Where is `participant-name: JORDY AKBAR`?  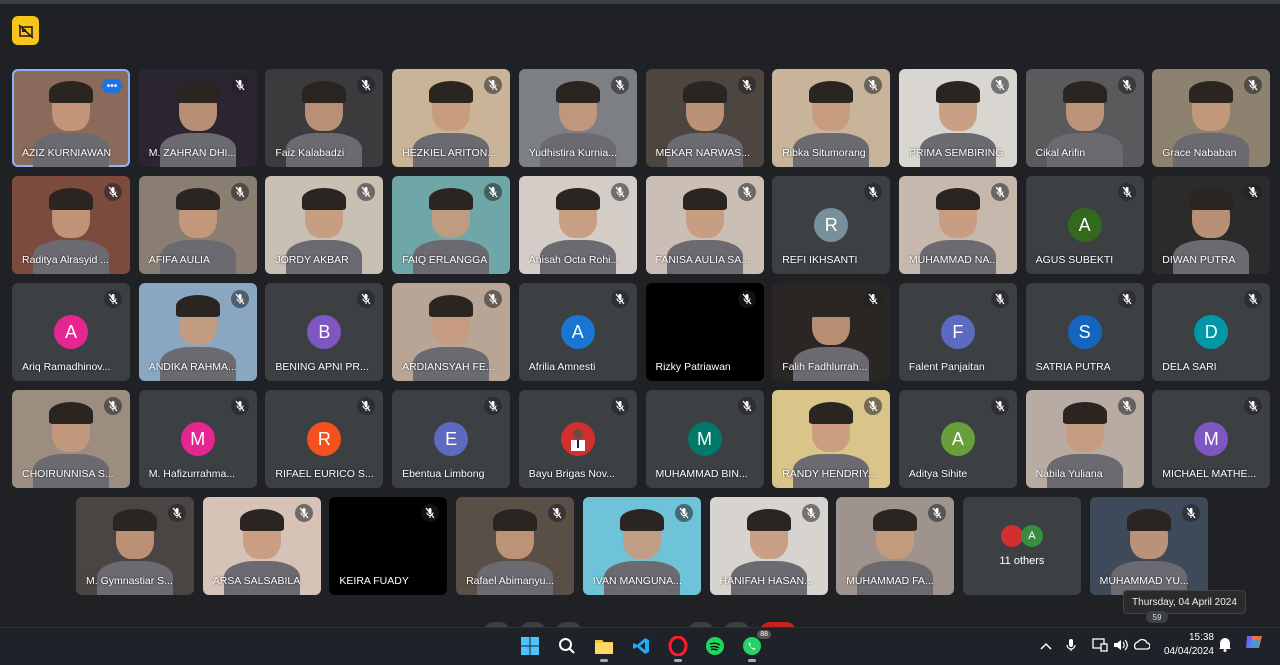
participant-name: JORDY AKBAR is located at coordinates (312, 260).